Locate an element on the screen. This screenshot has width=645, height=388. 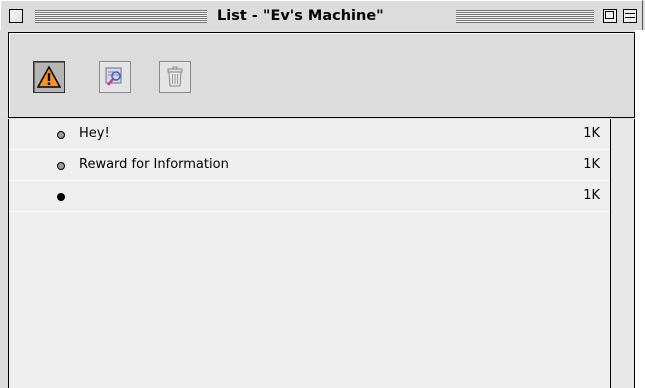
read-status-icon is located at coordinates (61, 197).